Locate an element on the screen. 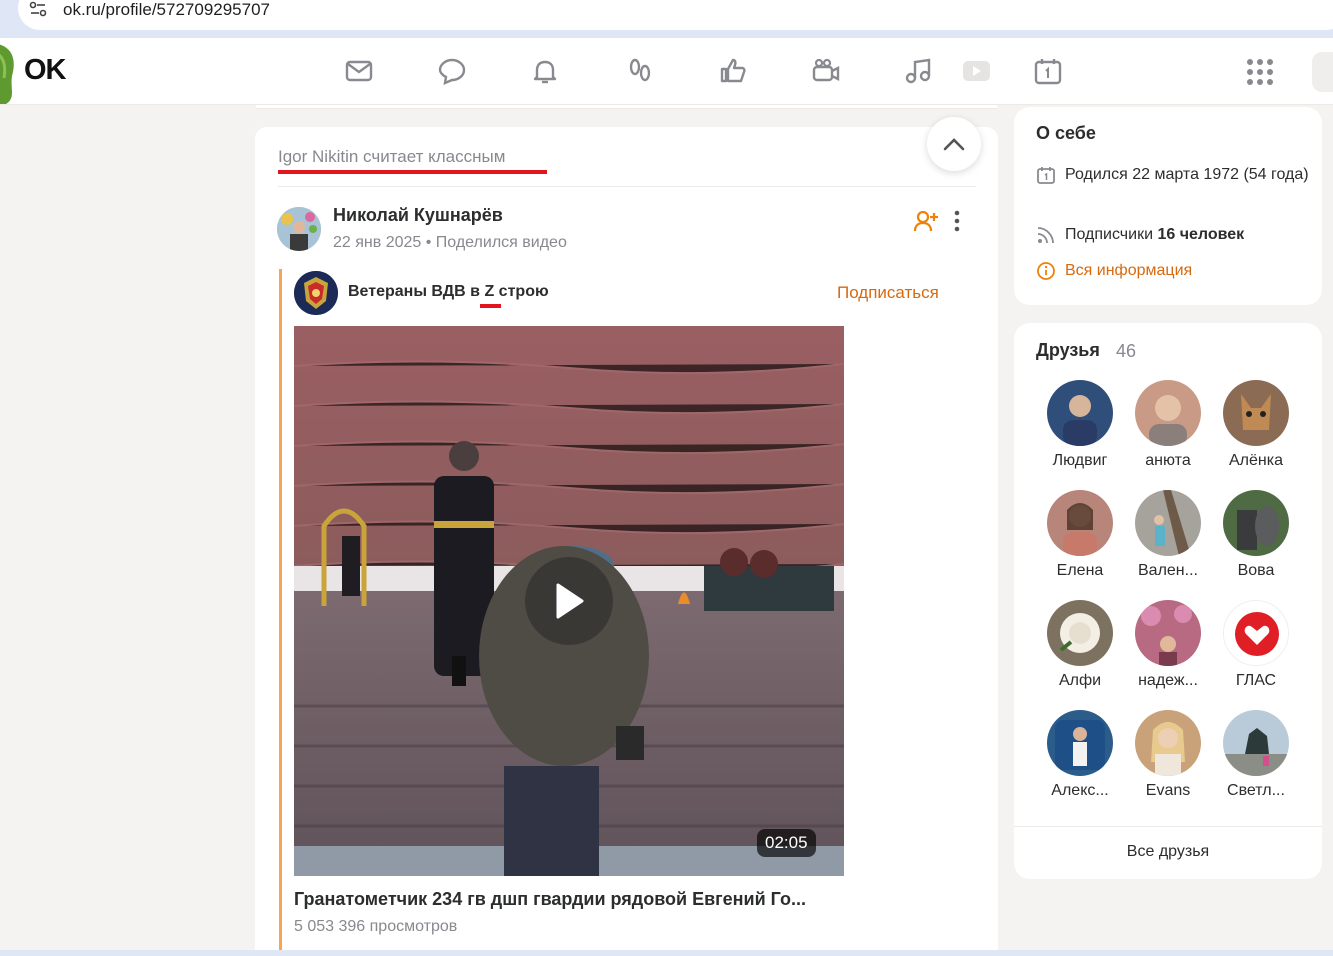 This screenshot has height=956, width=1333. group-name-part2: строю is located at coordinates (521, 291).